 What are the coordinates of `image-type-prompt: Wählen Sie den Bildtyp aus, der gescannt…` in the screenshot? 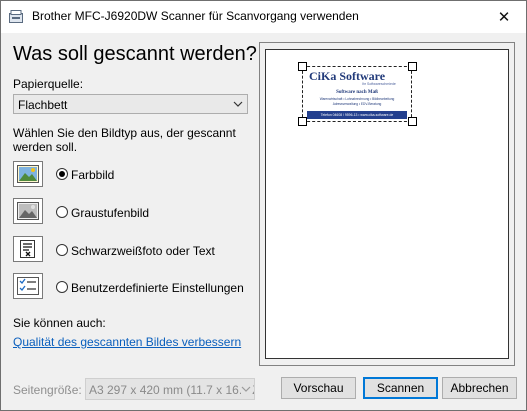 It's located at (124, 140).